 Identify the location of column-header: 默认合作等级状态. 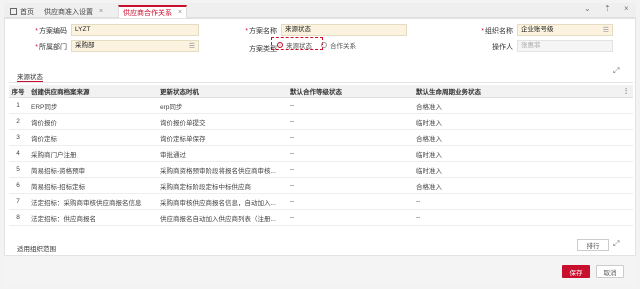
(316, 92).